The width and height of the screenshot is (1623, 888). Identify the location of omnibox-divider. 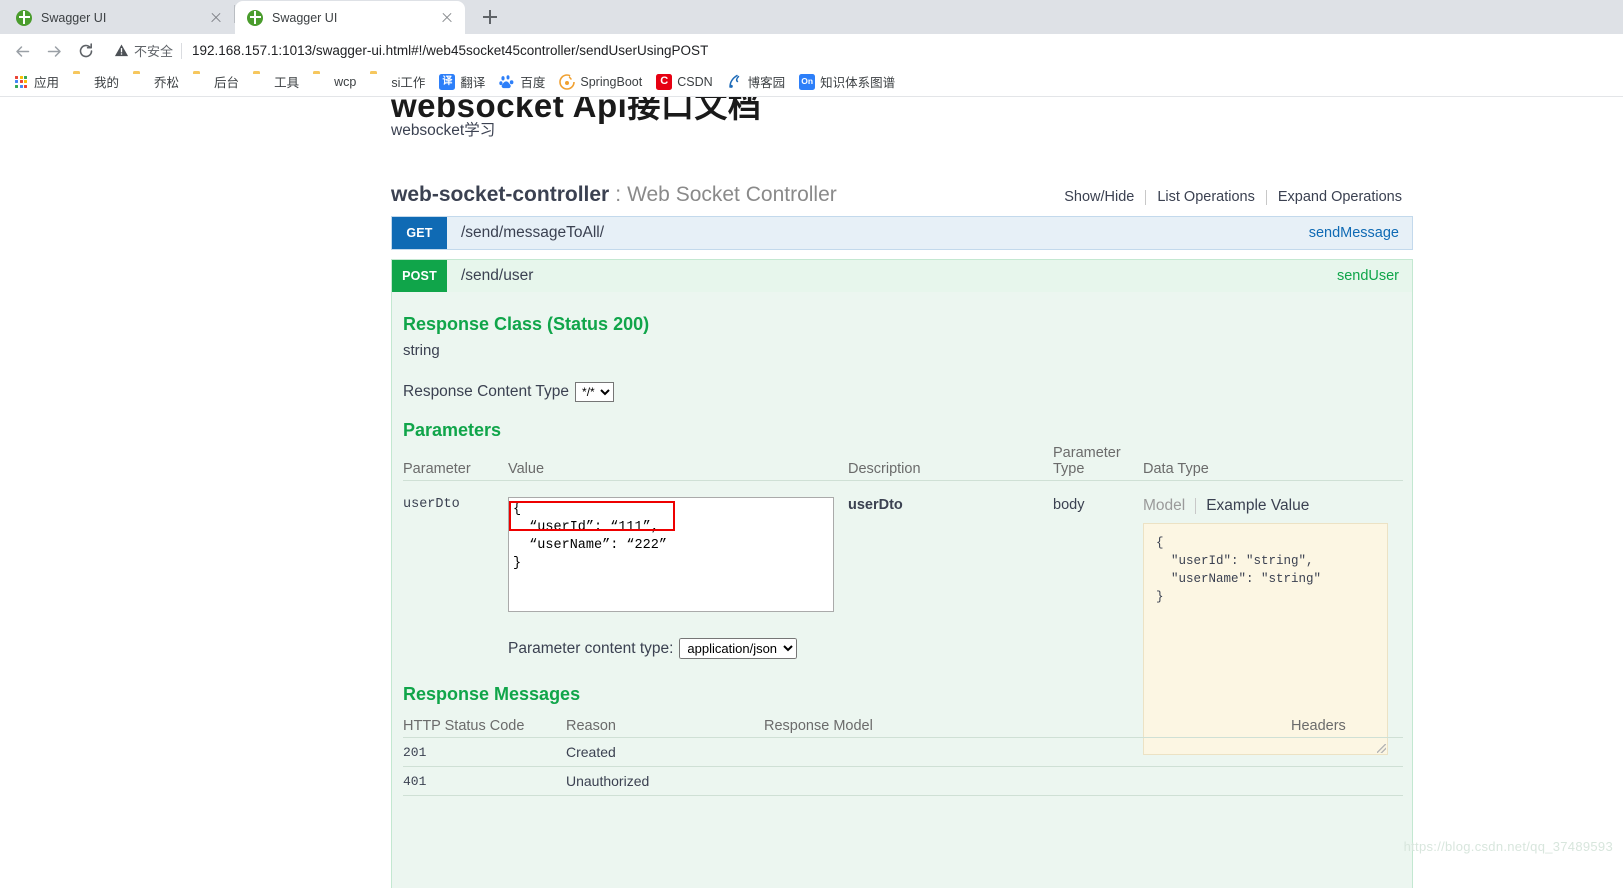
(182, 50).